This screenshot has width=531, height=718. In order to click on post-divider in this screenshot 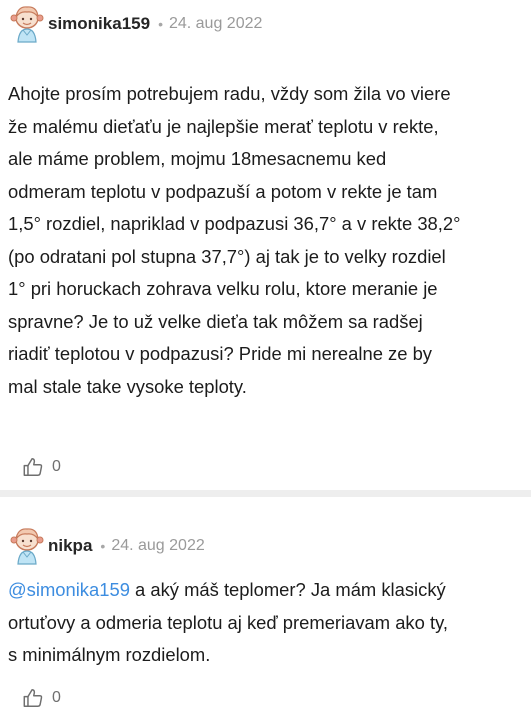, I will do `click(265, 493)`.